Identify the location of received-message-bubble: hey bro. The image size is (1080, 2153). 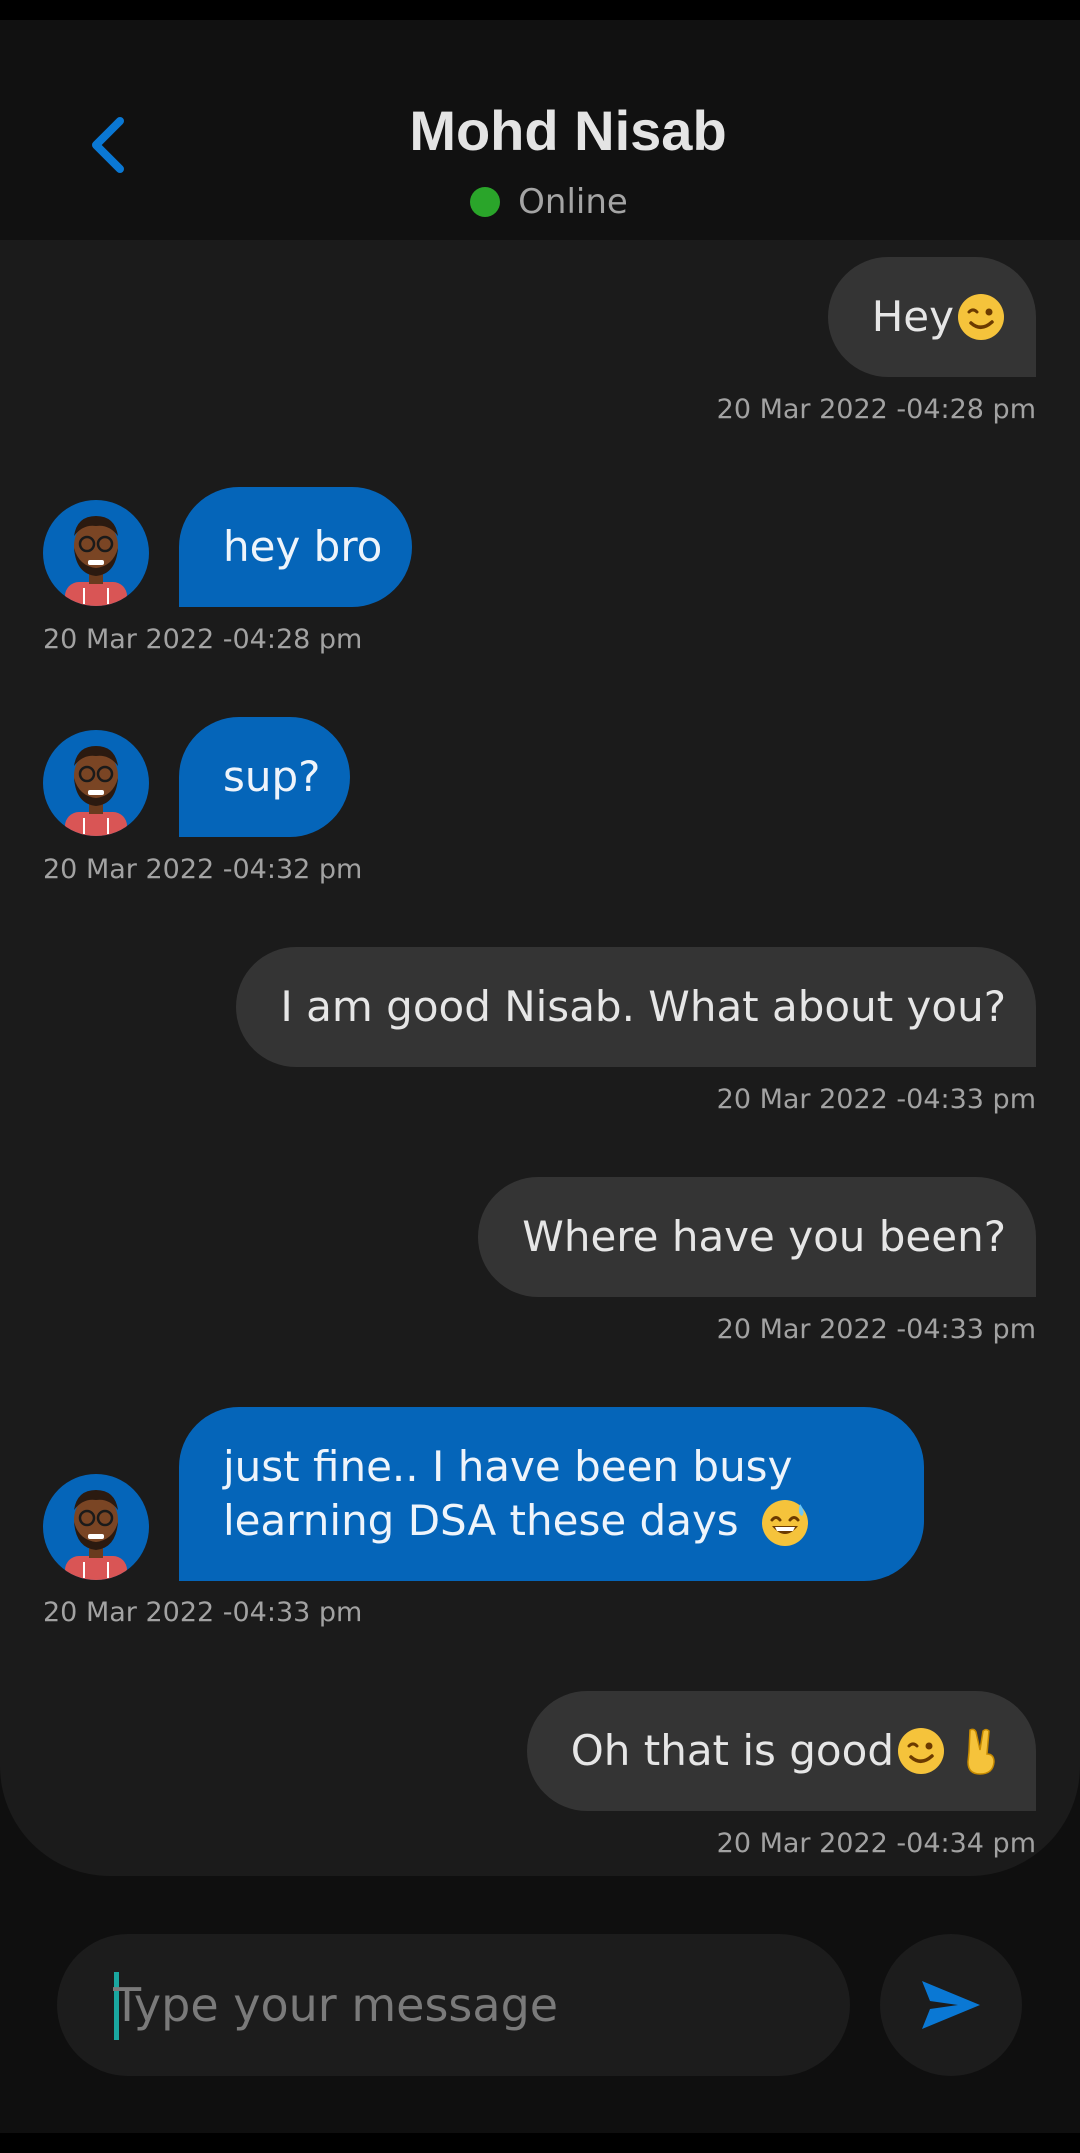
(296, 547).